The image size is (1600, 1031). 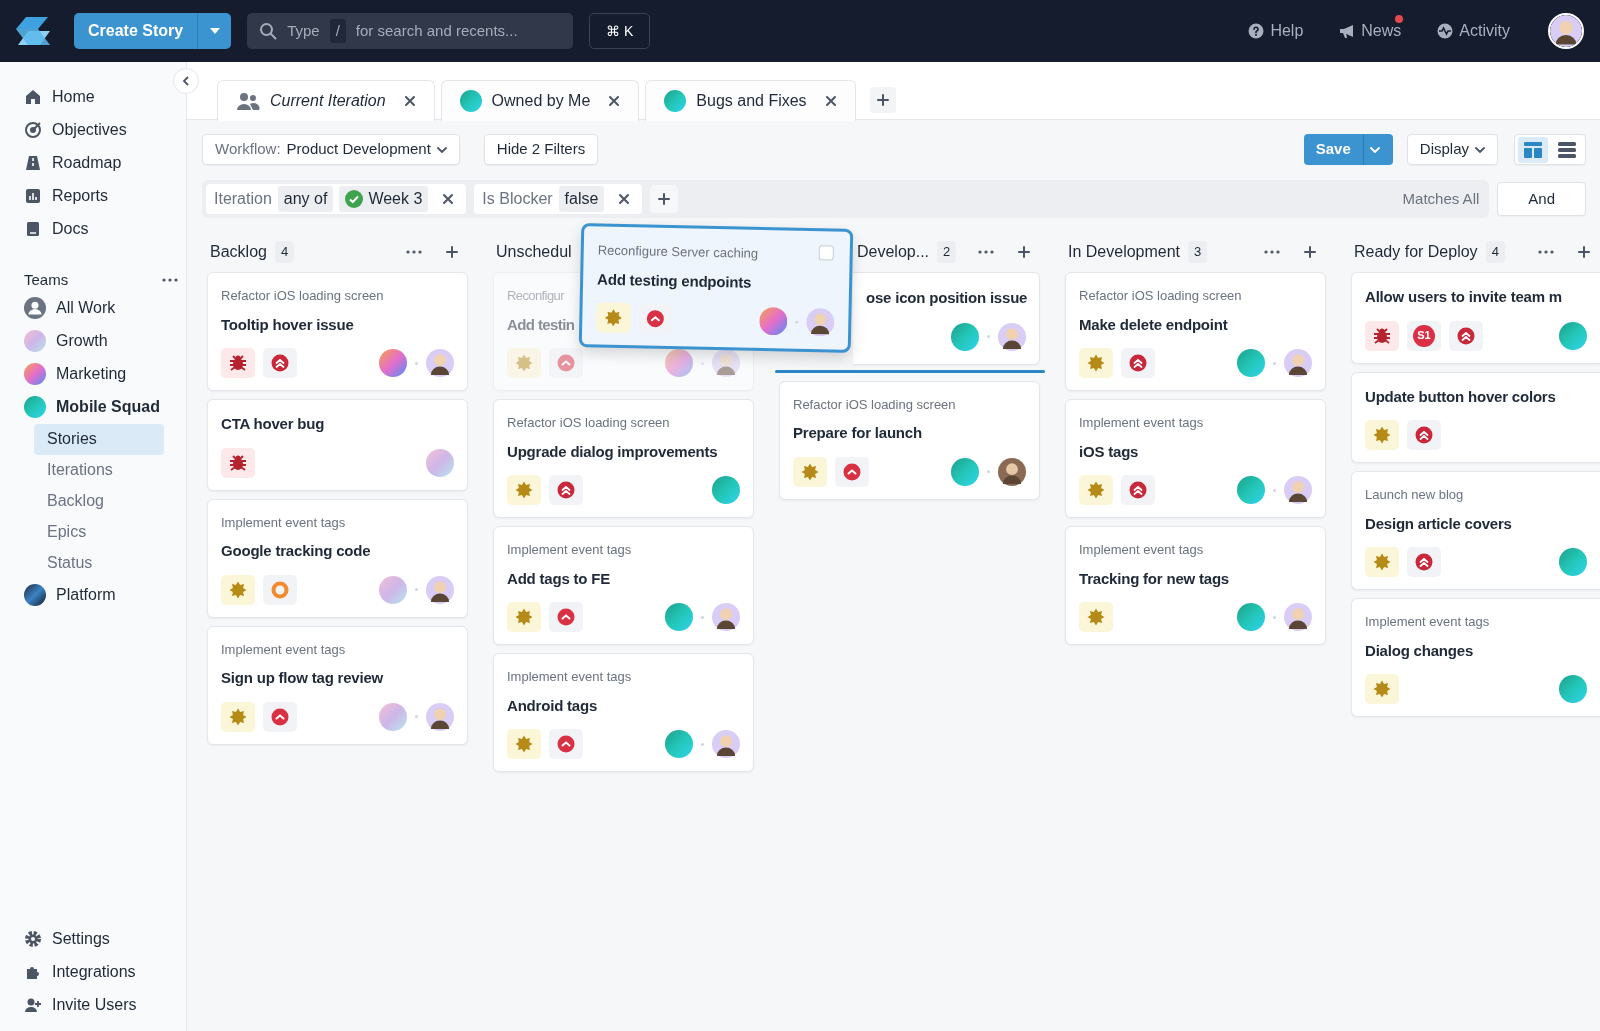 I want to click on dropdown-button, so click(x=214, y=31).